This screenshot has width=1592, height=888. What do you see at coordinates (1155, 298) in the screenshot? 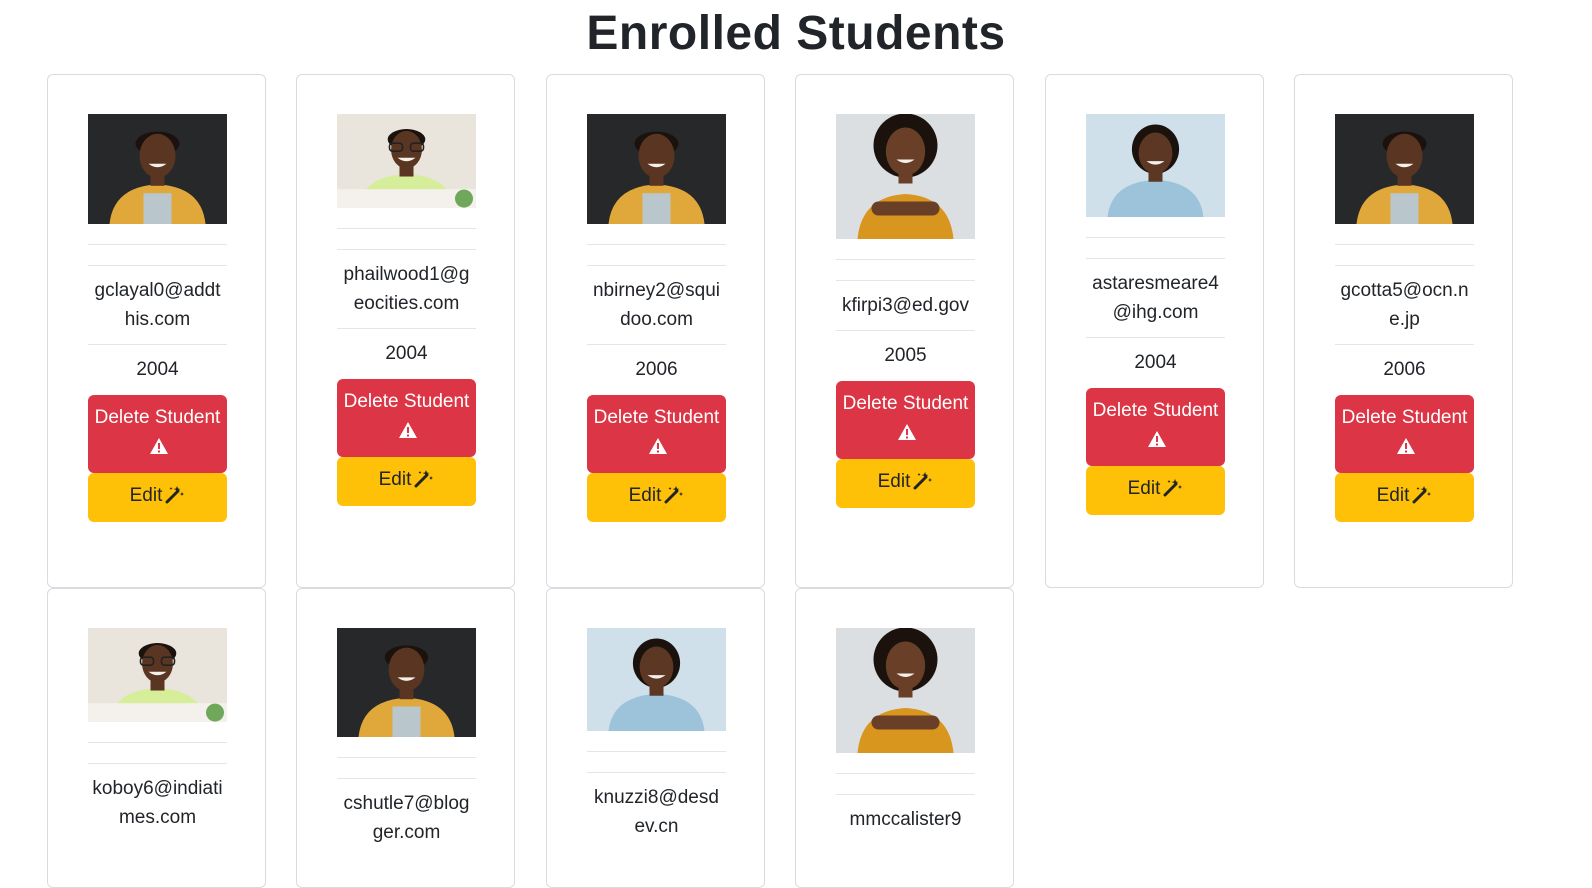
I see `student-email: astaresmeare4@ihg.com` at bounding box center [1155, 298].